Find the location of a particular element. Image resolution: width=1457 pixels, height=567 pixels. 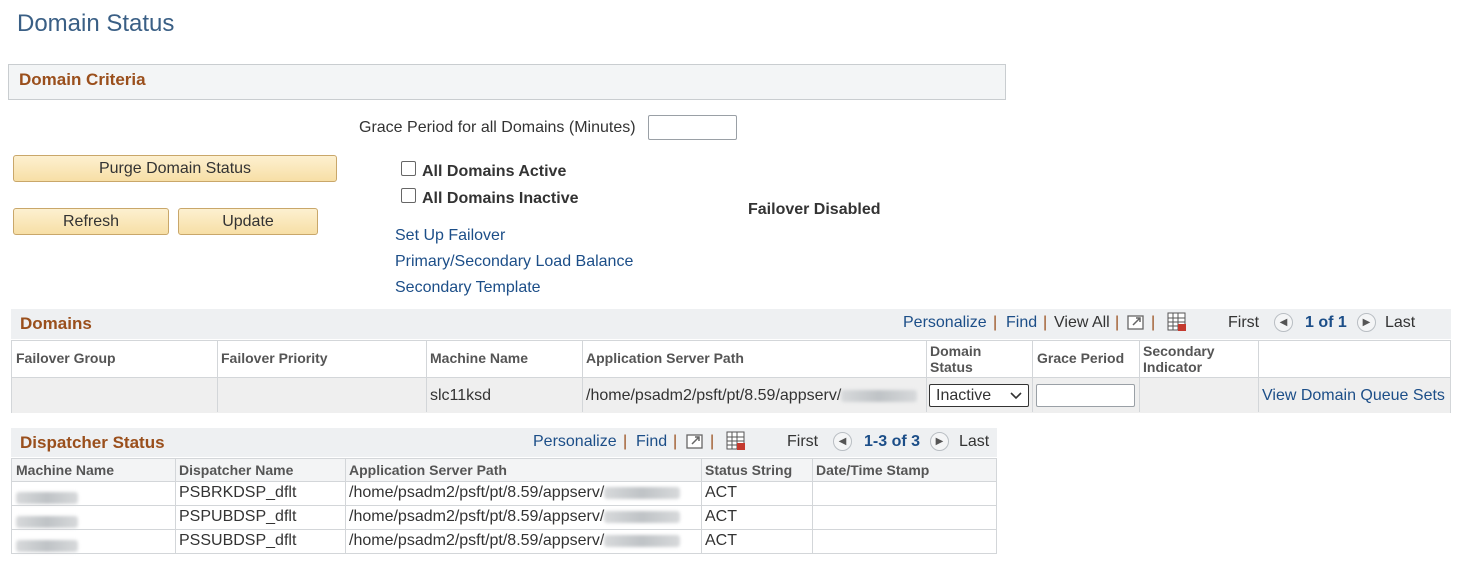

domains-page-info: 1 of 1 is located at coordinates (1326, 322).